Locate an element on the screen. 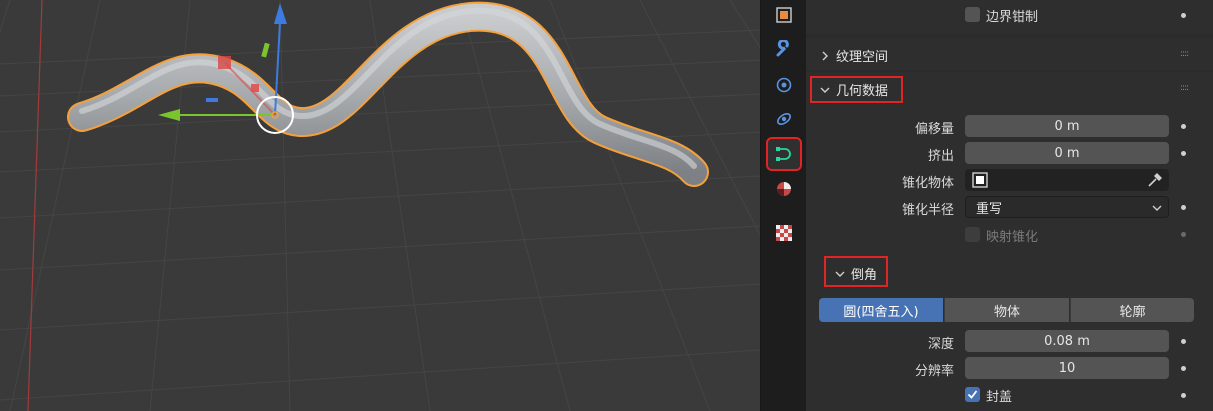 This screenshot has width=1213, height=411. physics-tab is located at coordinates (784, 119).